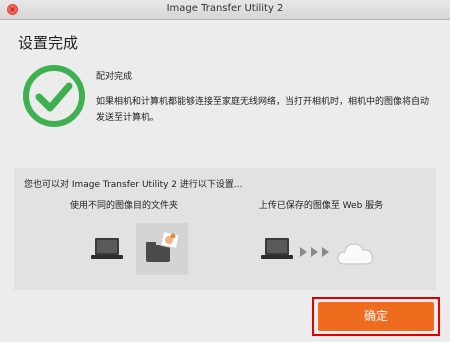 The image size is (450, 342). I want to click on folder-option-tile, so click(162, 249).